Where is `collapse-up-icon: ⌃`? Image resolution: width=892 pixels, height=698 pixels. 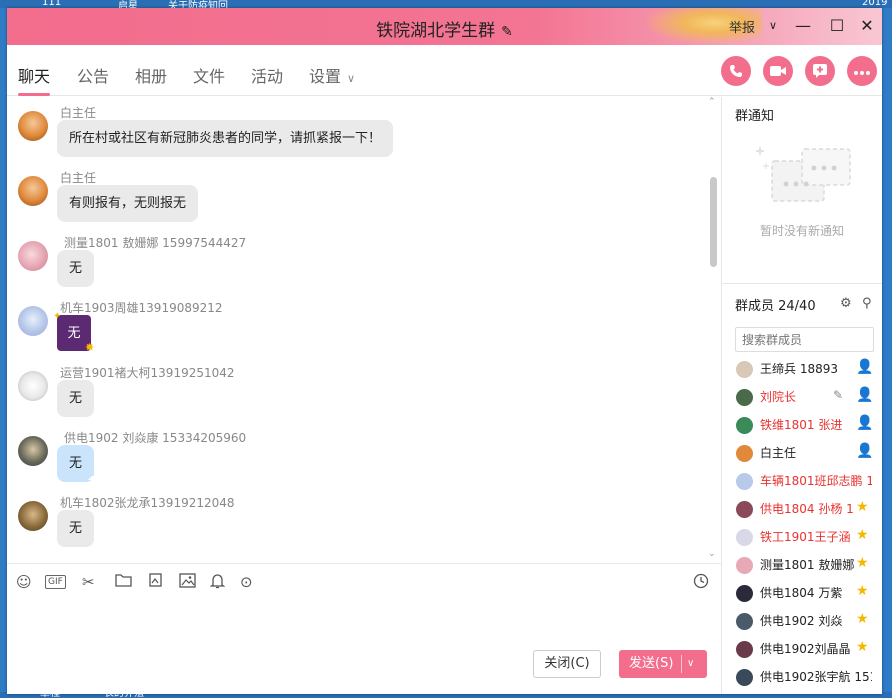 collapse-up-icon: ⌃ is located at coordinates (712, 102).